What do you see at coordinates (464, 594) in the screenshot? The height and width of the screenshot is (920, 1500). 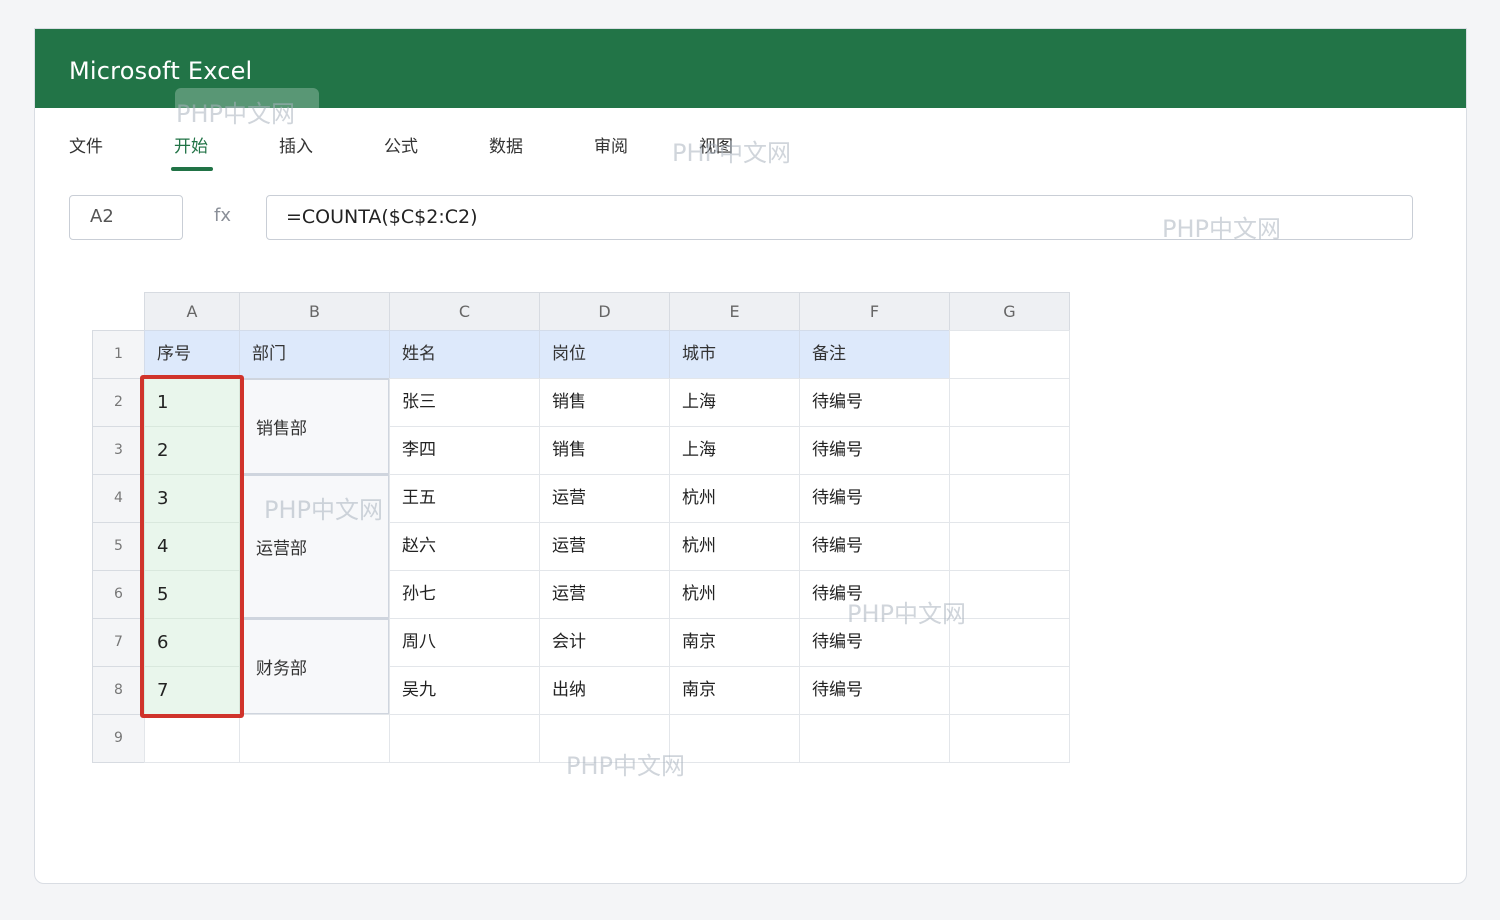 I see `cell-c6: 孙七` at bounding box center [464, 594].